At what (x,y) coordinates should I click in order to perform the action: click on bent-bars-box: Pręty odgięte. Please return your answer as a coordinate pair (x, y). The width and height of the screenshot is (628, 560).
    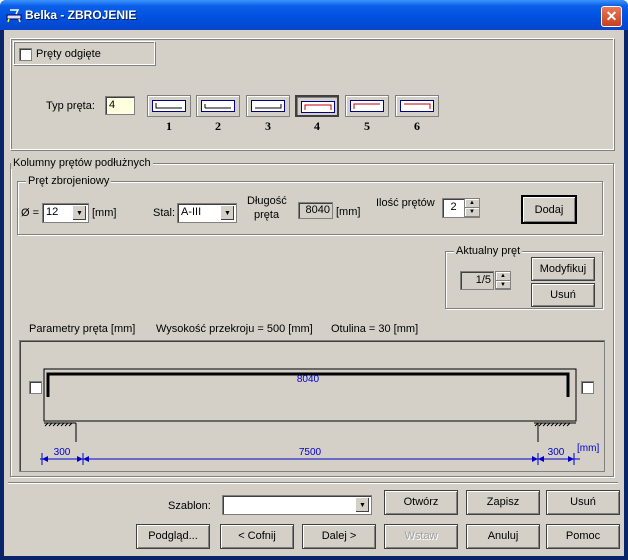
    Looking at the image, I should click on (84, 53).